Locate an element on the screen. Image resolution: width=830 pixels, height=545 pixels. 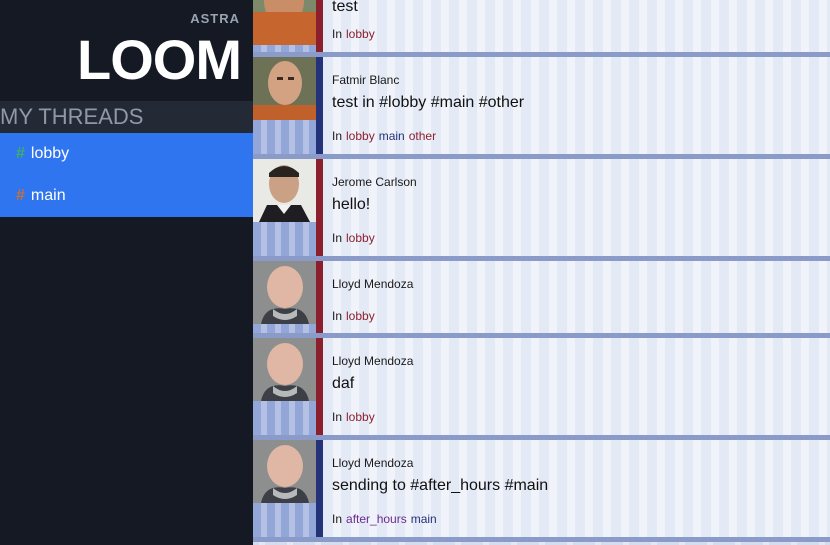
sidebar-item-label: lobby is located at coordinates (50, 153).